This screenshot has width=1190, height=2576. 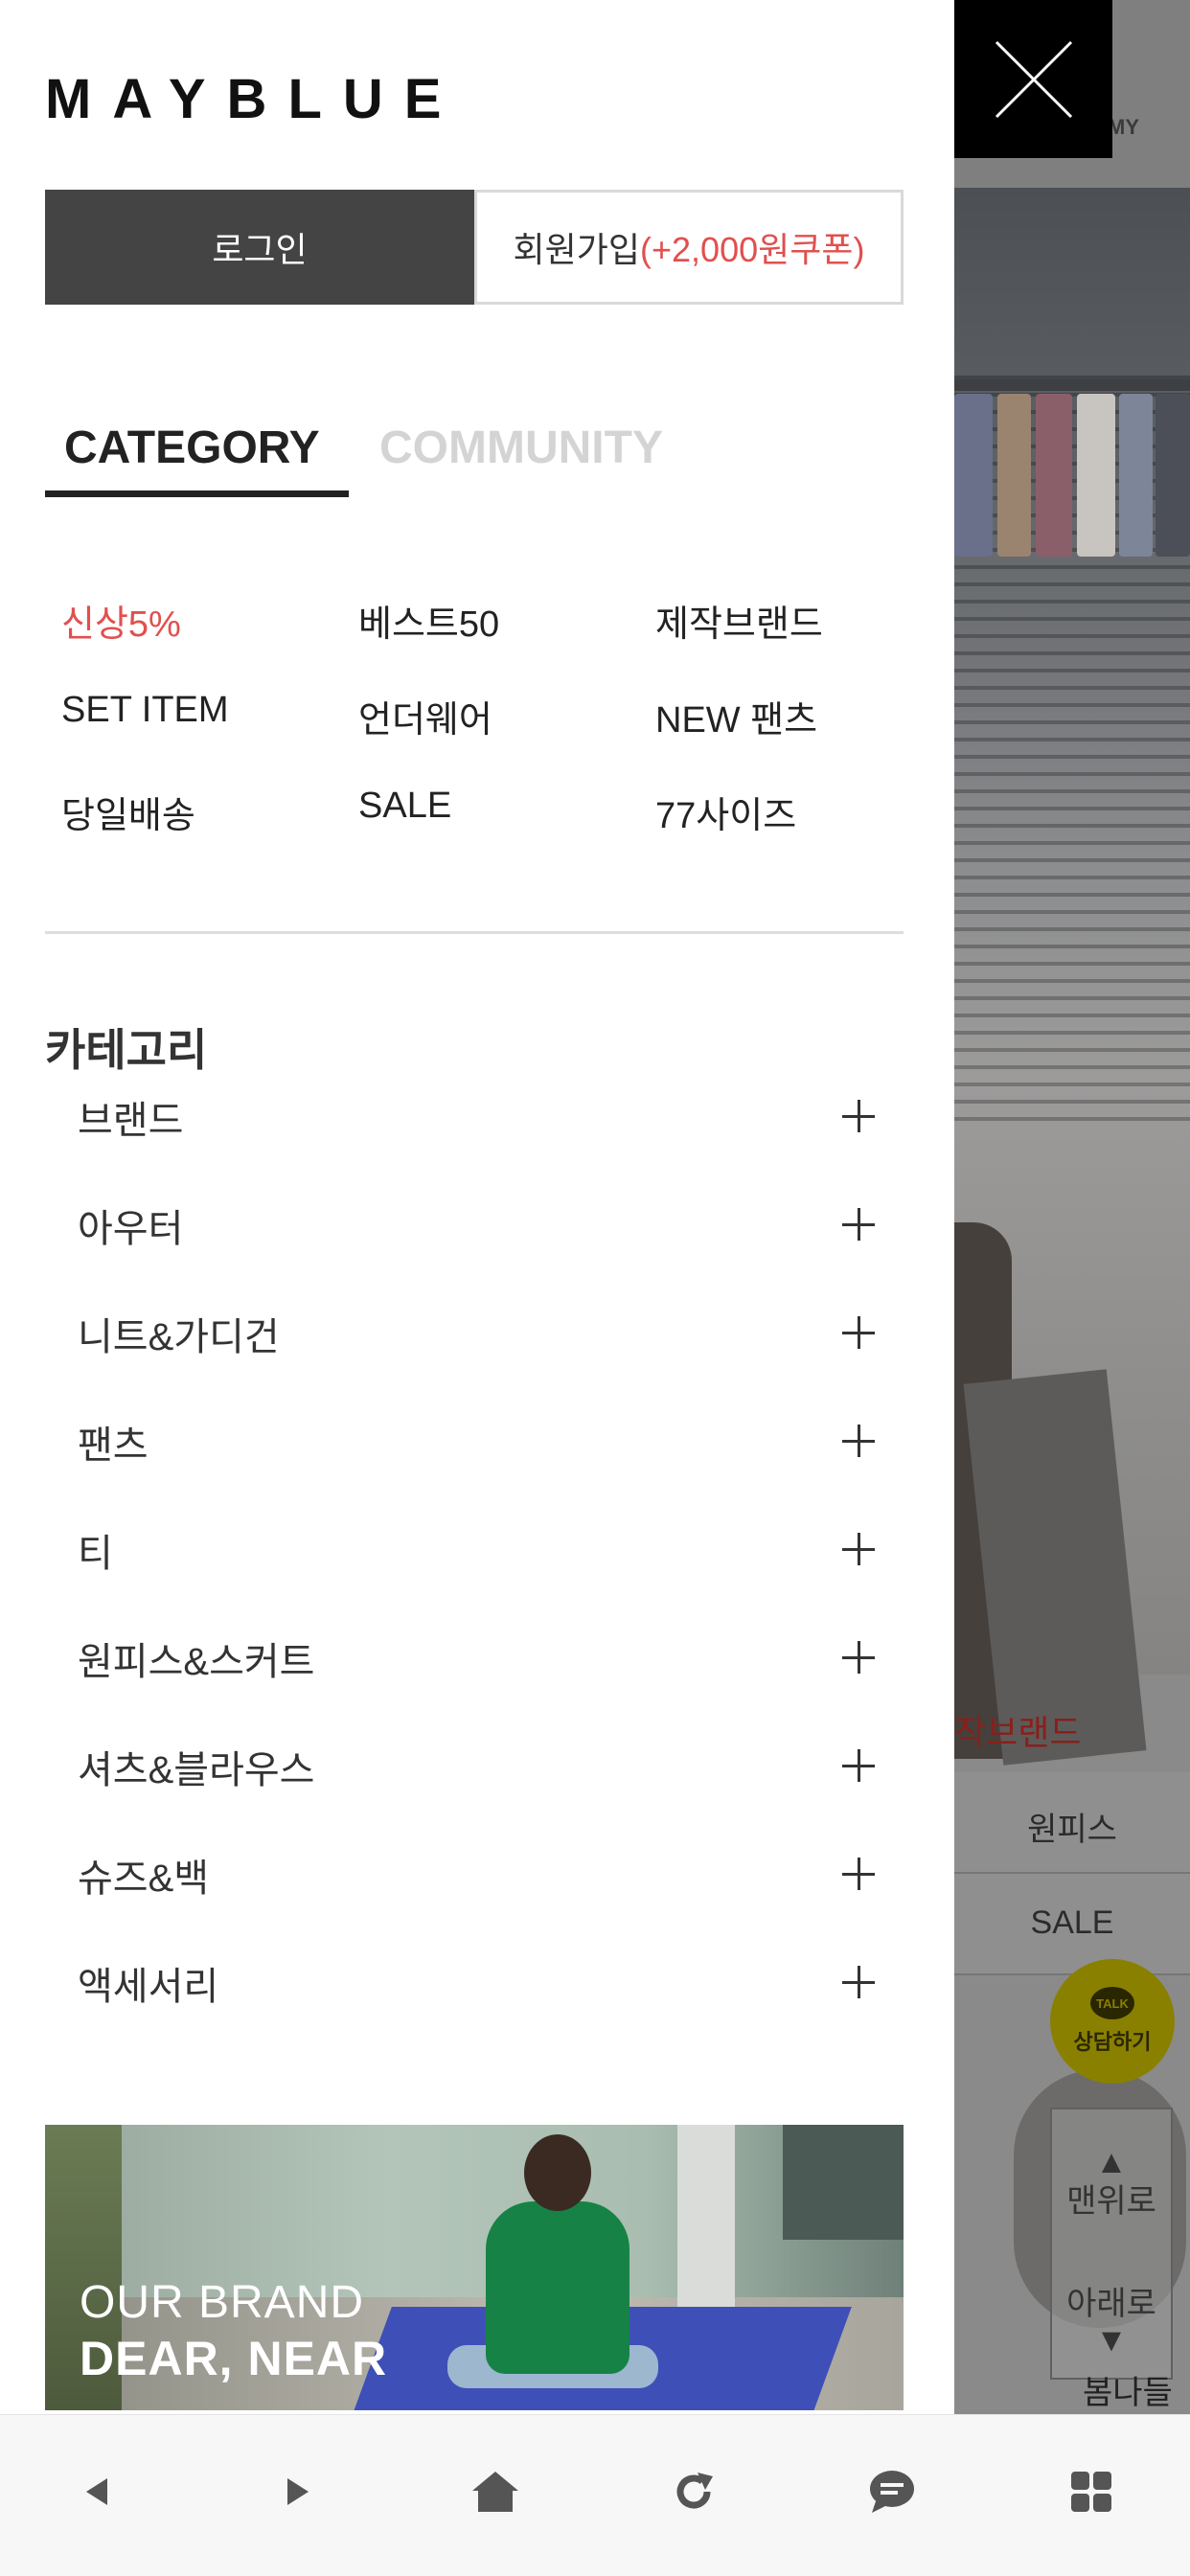 I want to click on signup-button: 회원가입 (+2,000원쿠폰), so click(x=689, y=247).